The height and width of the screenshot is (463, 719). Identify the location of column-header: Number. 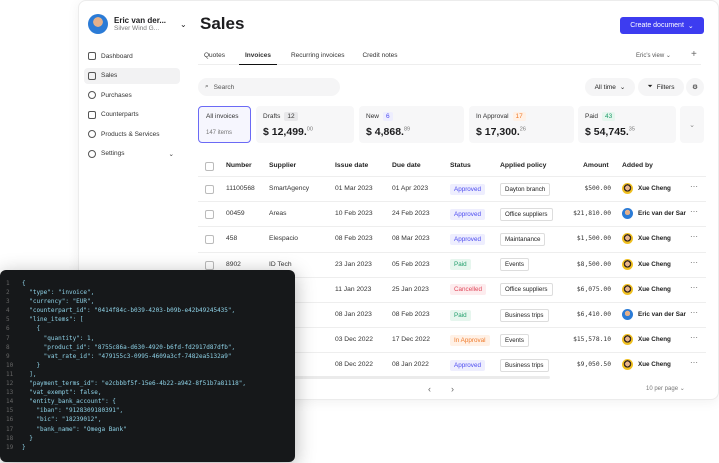
(239, 165).